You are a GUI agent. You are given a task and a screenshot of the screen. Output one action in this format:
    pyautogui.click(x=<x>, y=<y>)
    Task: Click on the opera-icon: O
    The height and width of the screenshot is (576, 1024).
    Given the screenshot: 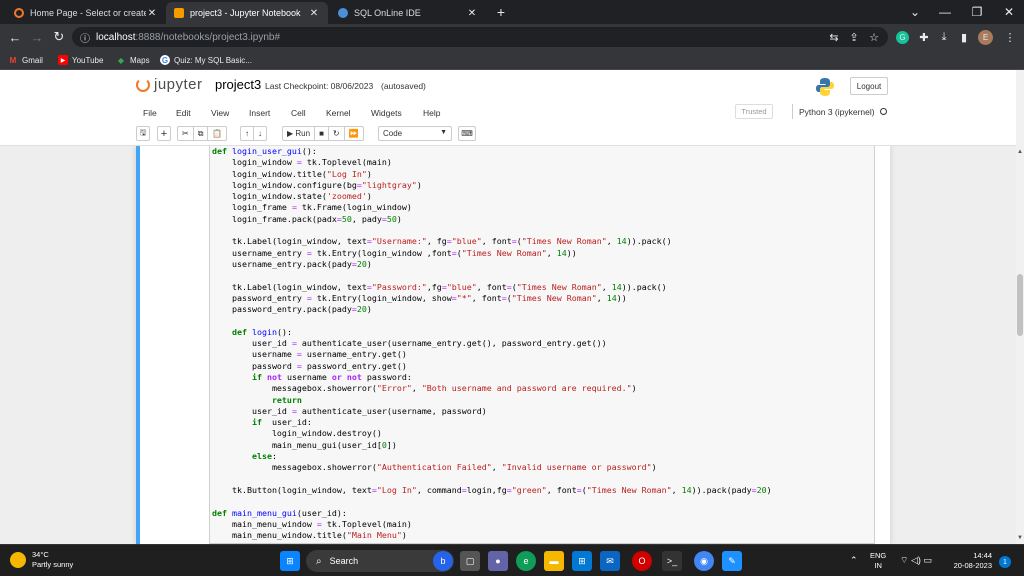 What is the action you would take?
    pyautogui.click(x=642, y=561)
    